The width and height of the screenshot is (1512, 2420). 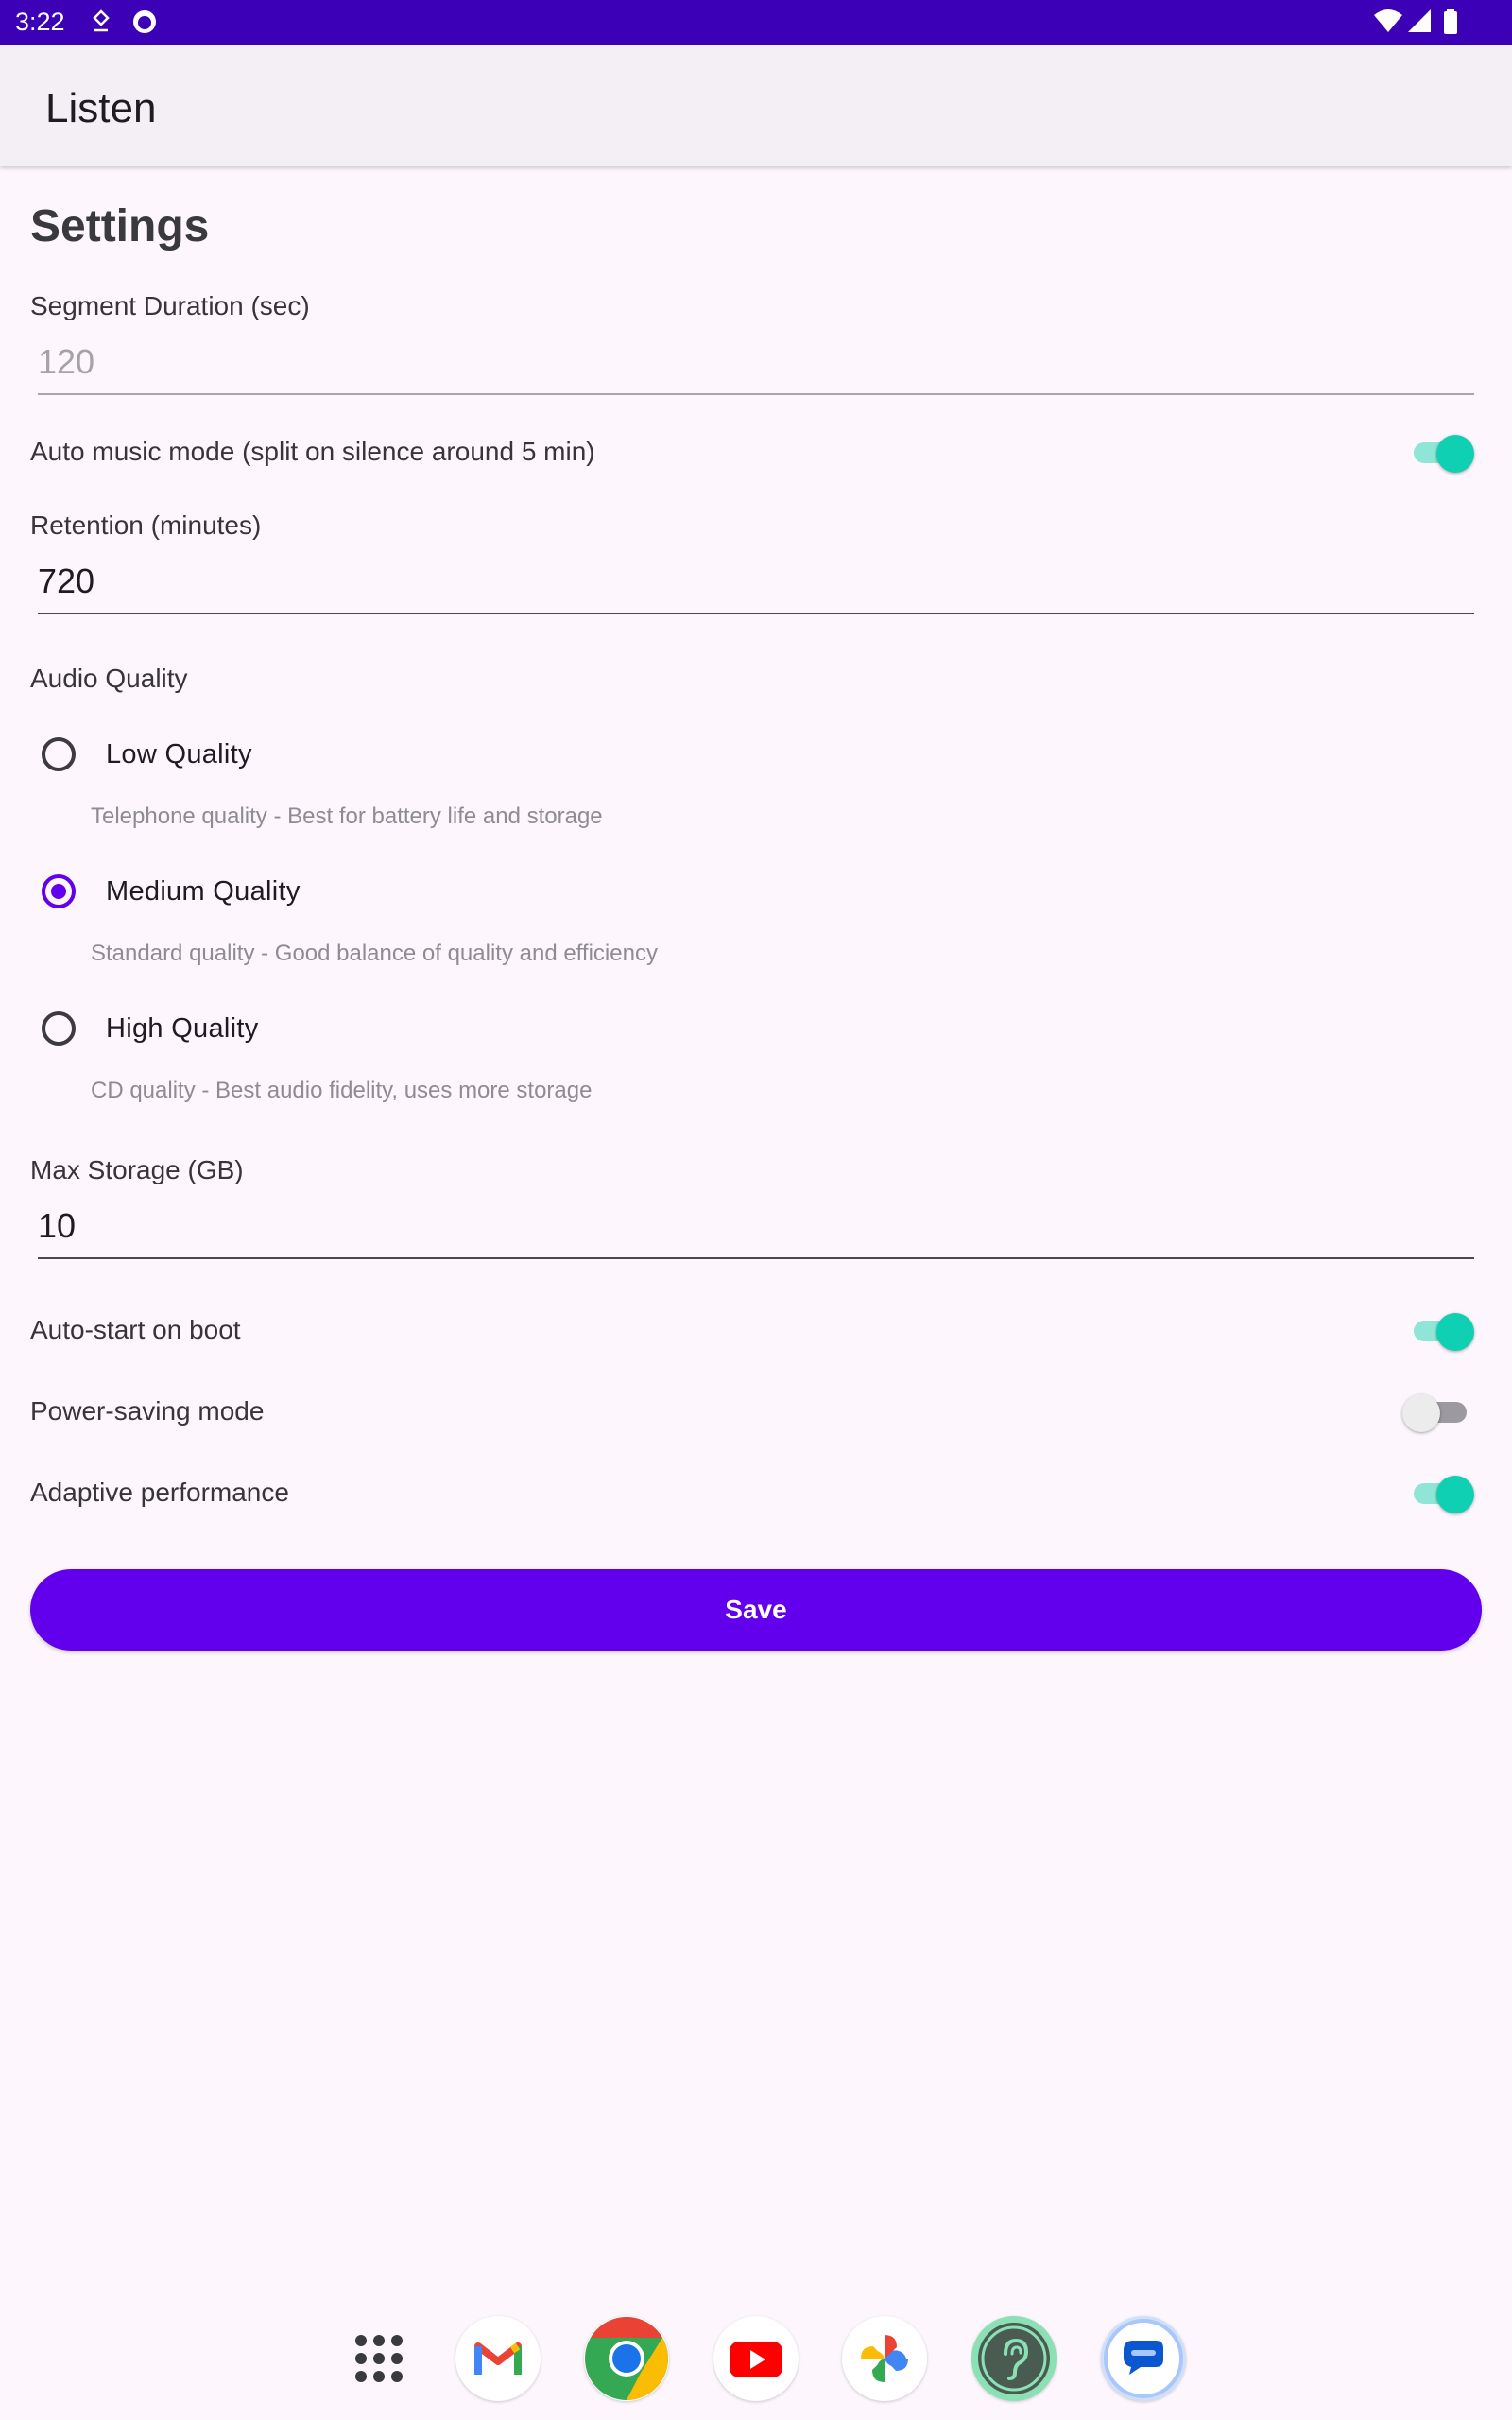 I want to click on messages-icon, so click(x=1143, y=2359).